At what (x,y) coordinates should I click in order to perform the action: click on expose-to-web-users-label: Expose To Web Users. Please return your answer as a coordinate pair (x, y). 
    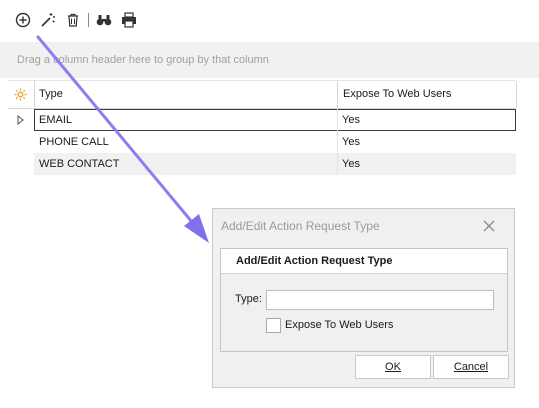
    Looking at the image, I should click on (339, 325).